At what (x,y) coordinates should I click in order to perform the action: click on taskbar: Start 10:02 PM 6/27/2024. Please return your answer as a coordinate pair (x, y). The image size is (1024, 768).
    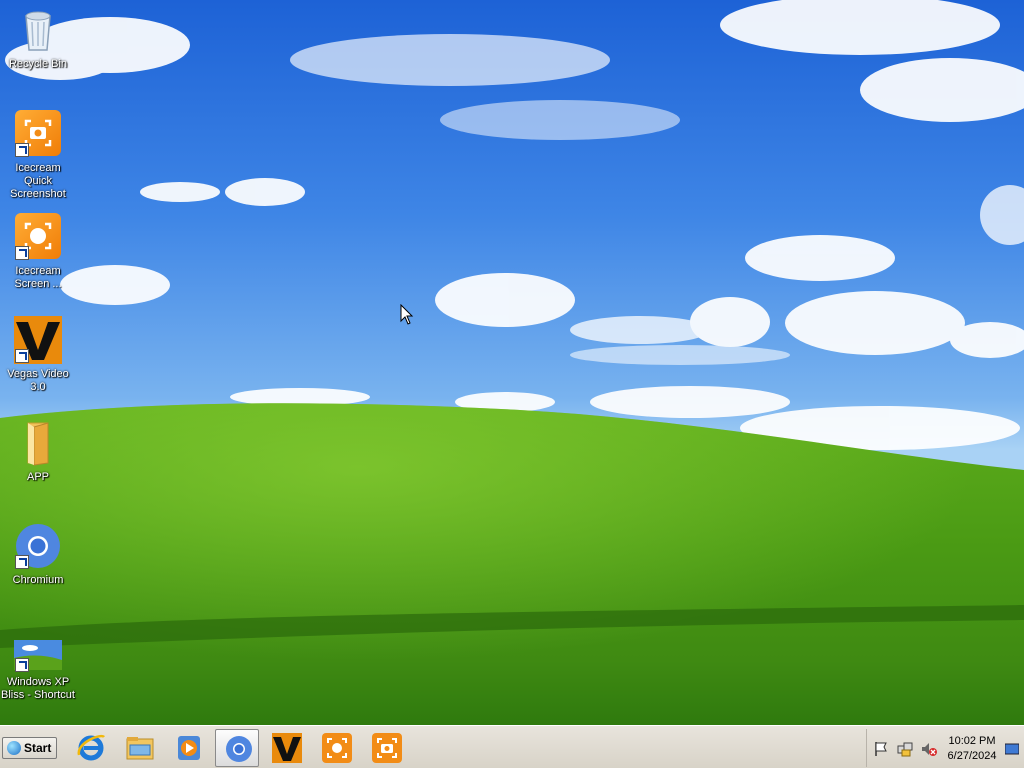
    Looking at the image, I should click on (512, 746).